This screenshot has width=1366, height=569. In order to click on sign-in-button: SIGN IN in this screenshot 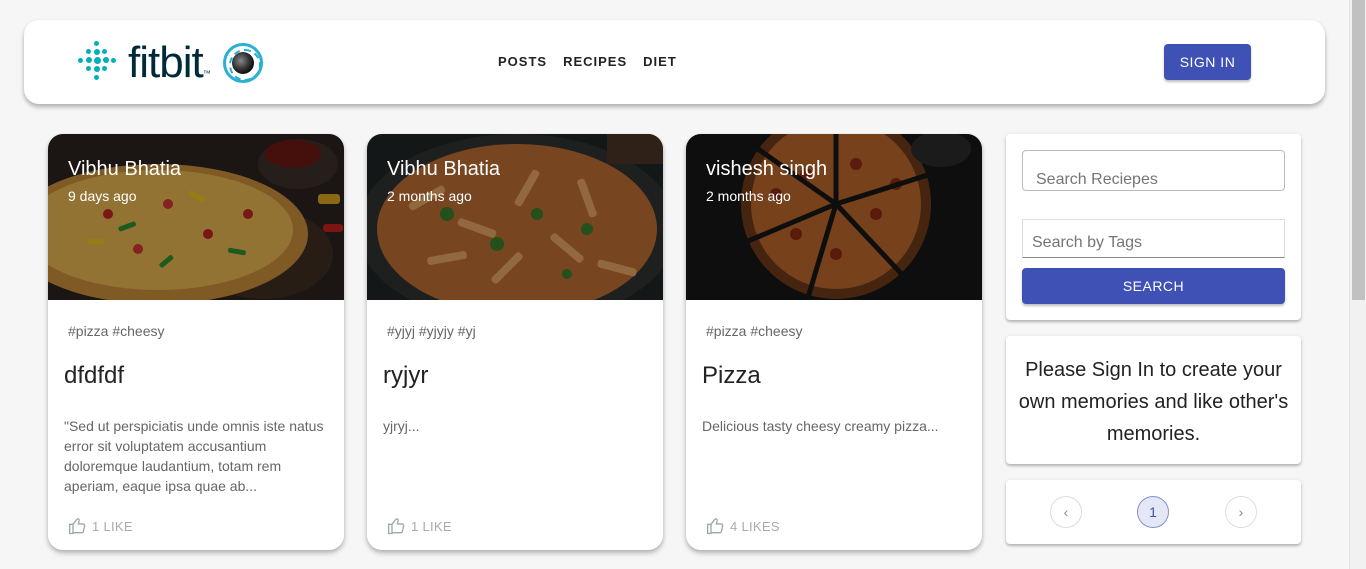, I will do `click(1207, 62)`.